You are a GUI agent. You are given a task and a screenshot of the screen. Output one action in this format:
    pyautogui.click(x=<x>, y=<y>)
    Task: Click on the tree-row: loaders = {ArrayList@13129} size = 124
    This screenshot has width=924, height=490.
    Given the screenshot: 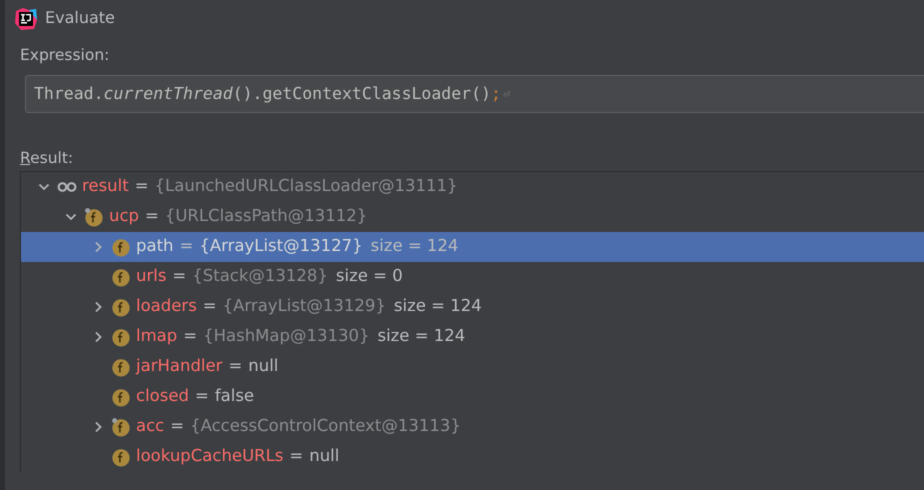 What is the action you would take?
    pyautogui.click(x=472, y=307)
    